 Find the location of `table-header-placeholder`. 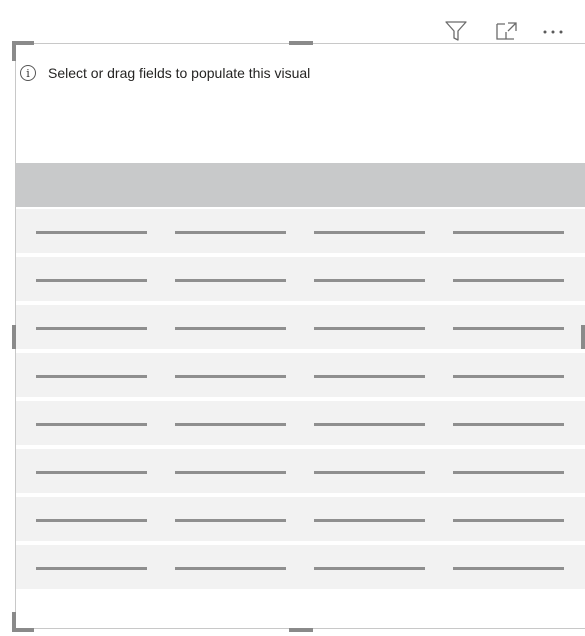

table-header-placeholder is located at coordinates (300, 185).